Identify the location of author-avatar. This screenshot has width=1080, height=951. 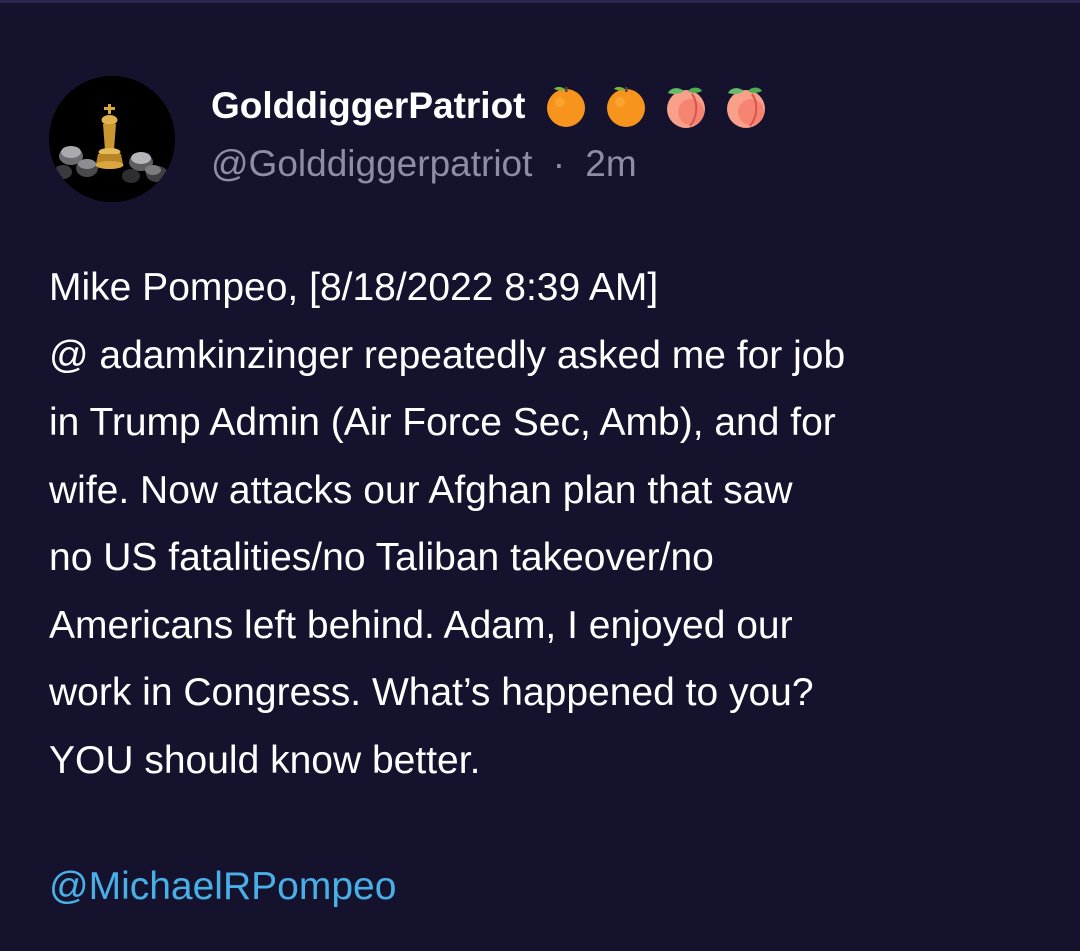
(112, 139).